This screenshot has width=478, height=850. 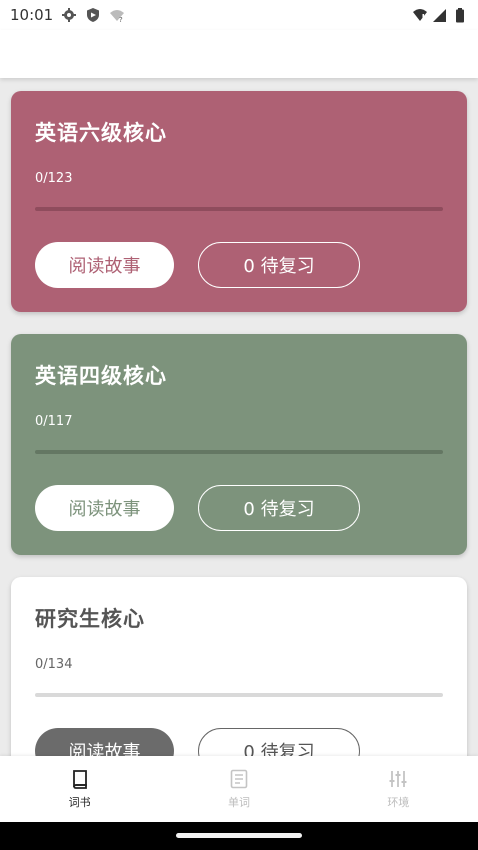 I want to click on bottom-navigation: 词书 单词 环境, so click(x=239, y=789).